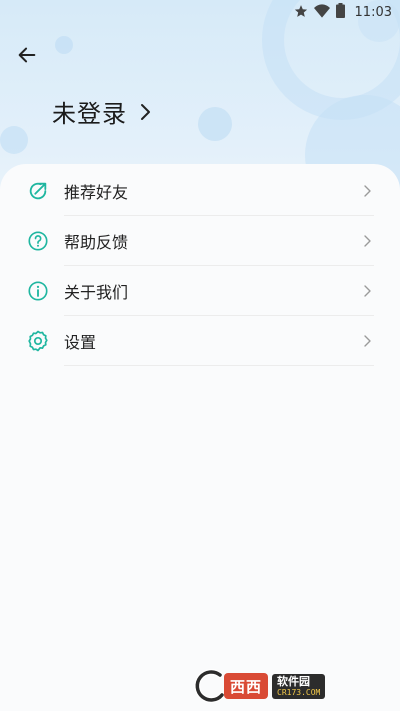 This screenshot has width=400, height=711. What do you see at coordinates (200, 191) in the screenshot?
I see `menu-item-recommend-friends: 推荐好友` at bounding box center [200, 191].